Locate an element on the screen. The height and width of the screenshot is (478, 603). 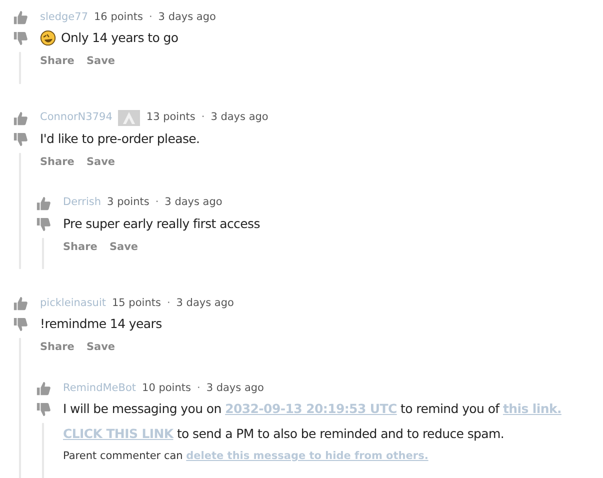
comment-text: !remindme 14 years is located at coordinates (101, 324).